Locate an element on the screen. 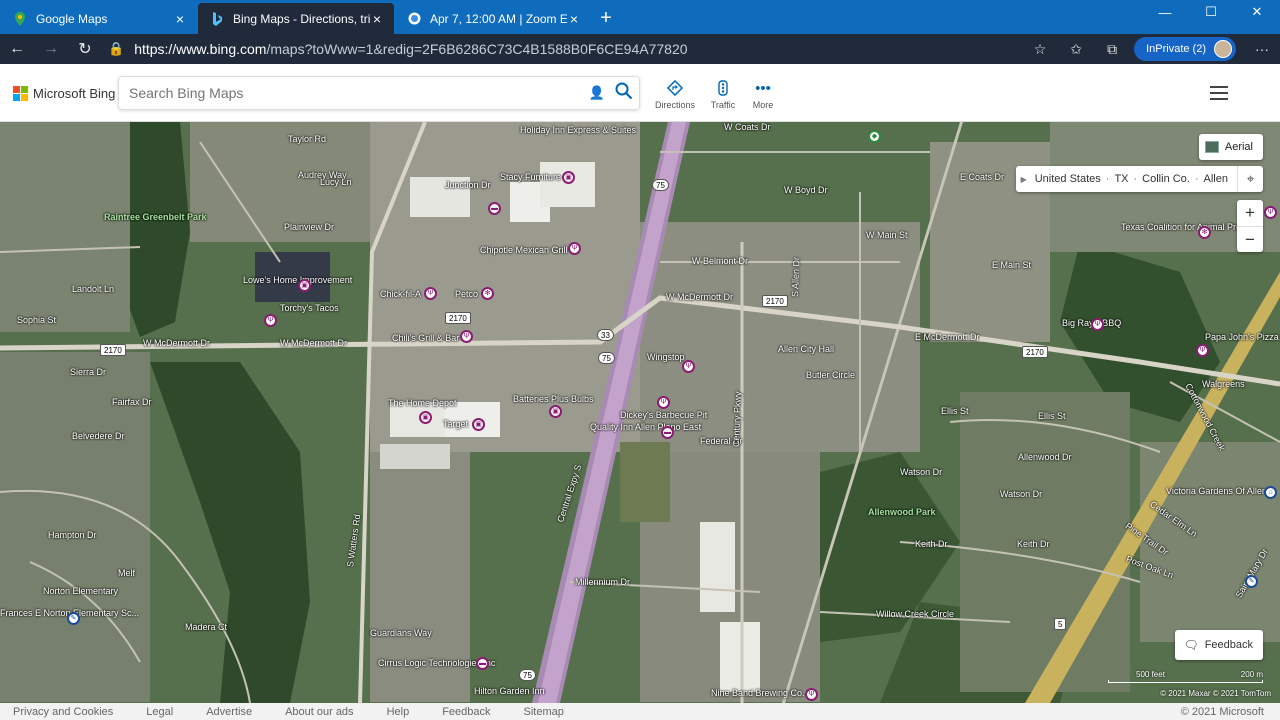 The height and width of the screenshot is (720, 1280). locate-me-icon: ⌖ is located at coordinates (1250, 179).